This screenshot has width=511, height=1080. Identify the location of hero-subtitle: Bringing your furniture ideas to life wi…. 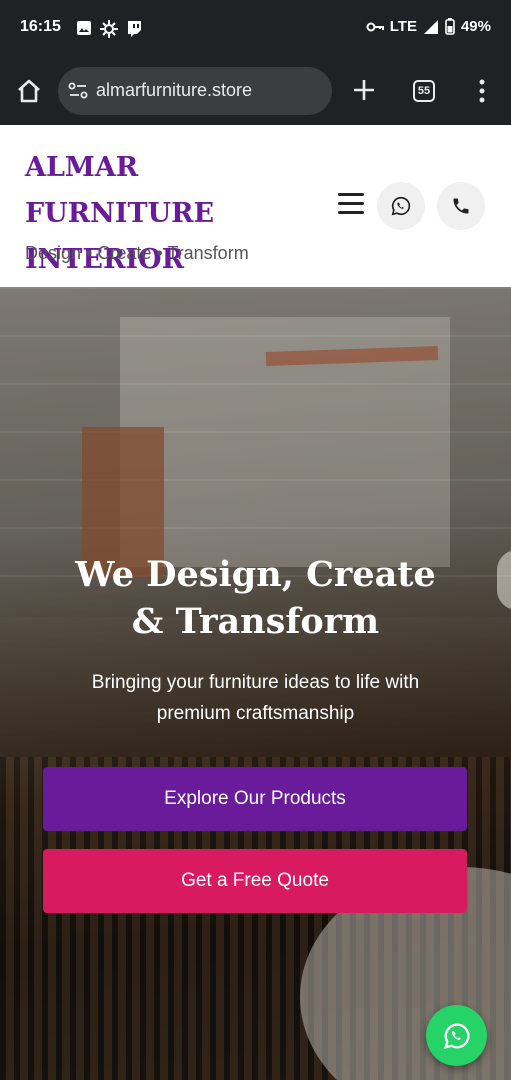
(255, 698).